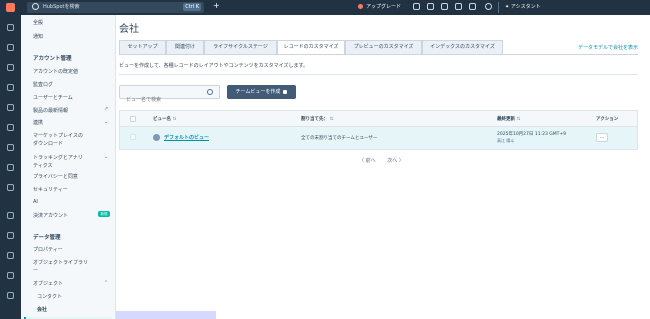  What do you see at coordinates (164, 100) in the screenshot?
I see `view-search-input` at bounding box center [164, 100].